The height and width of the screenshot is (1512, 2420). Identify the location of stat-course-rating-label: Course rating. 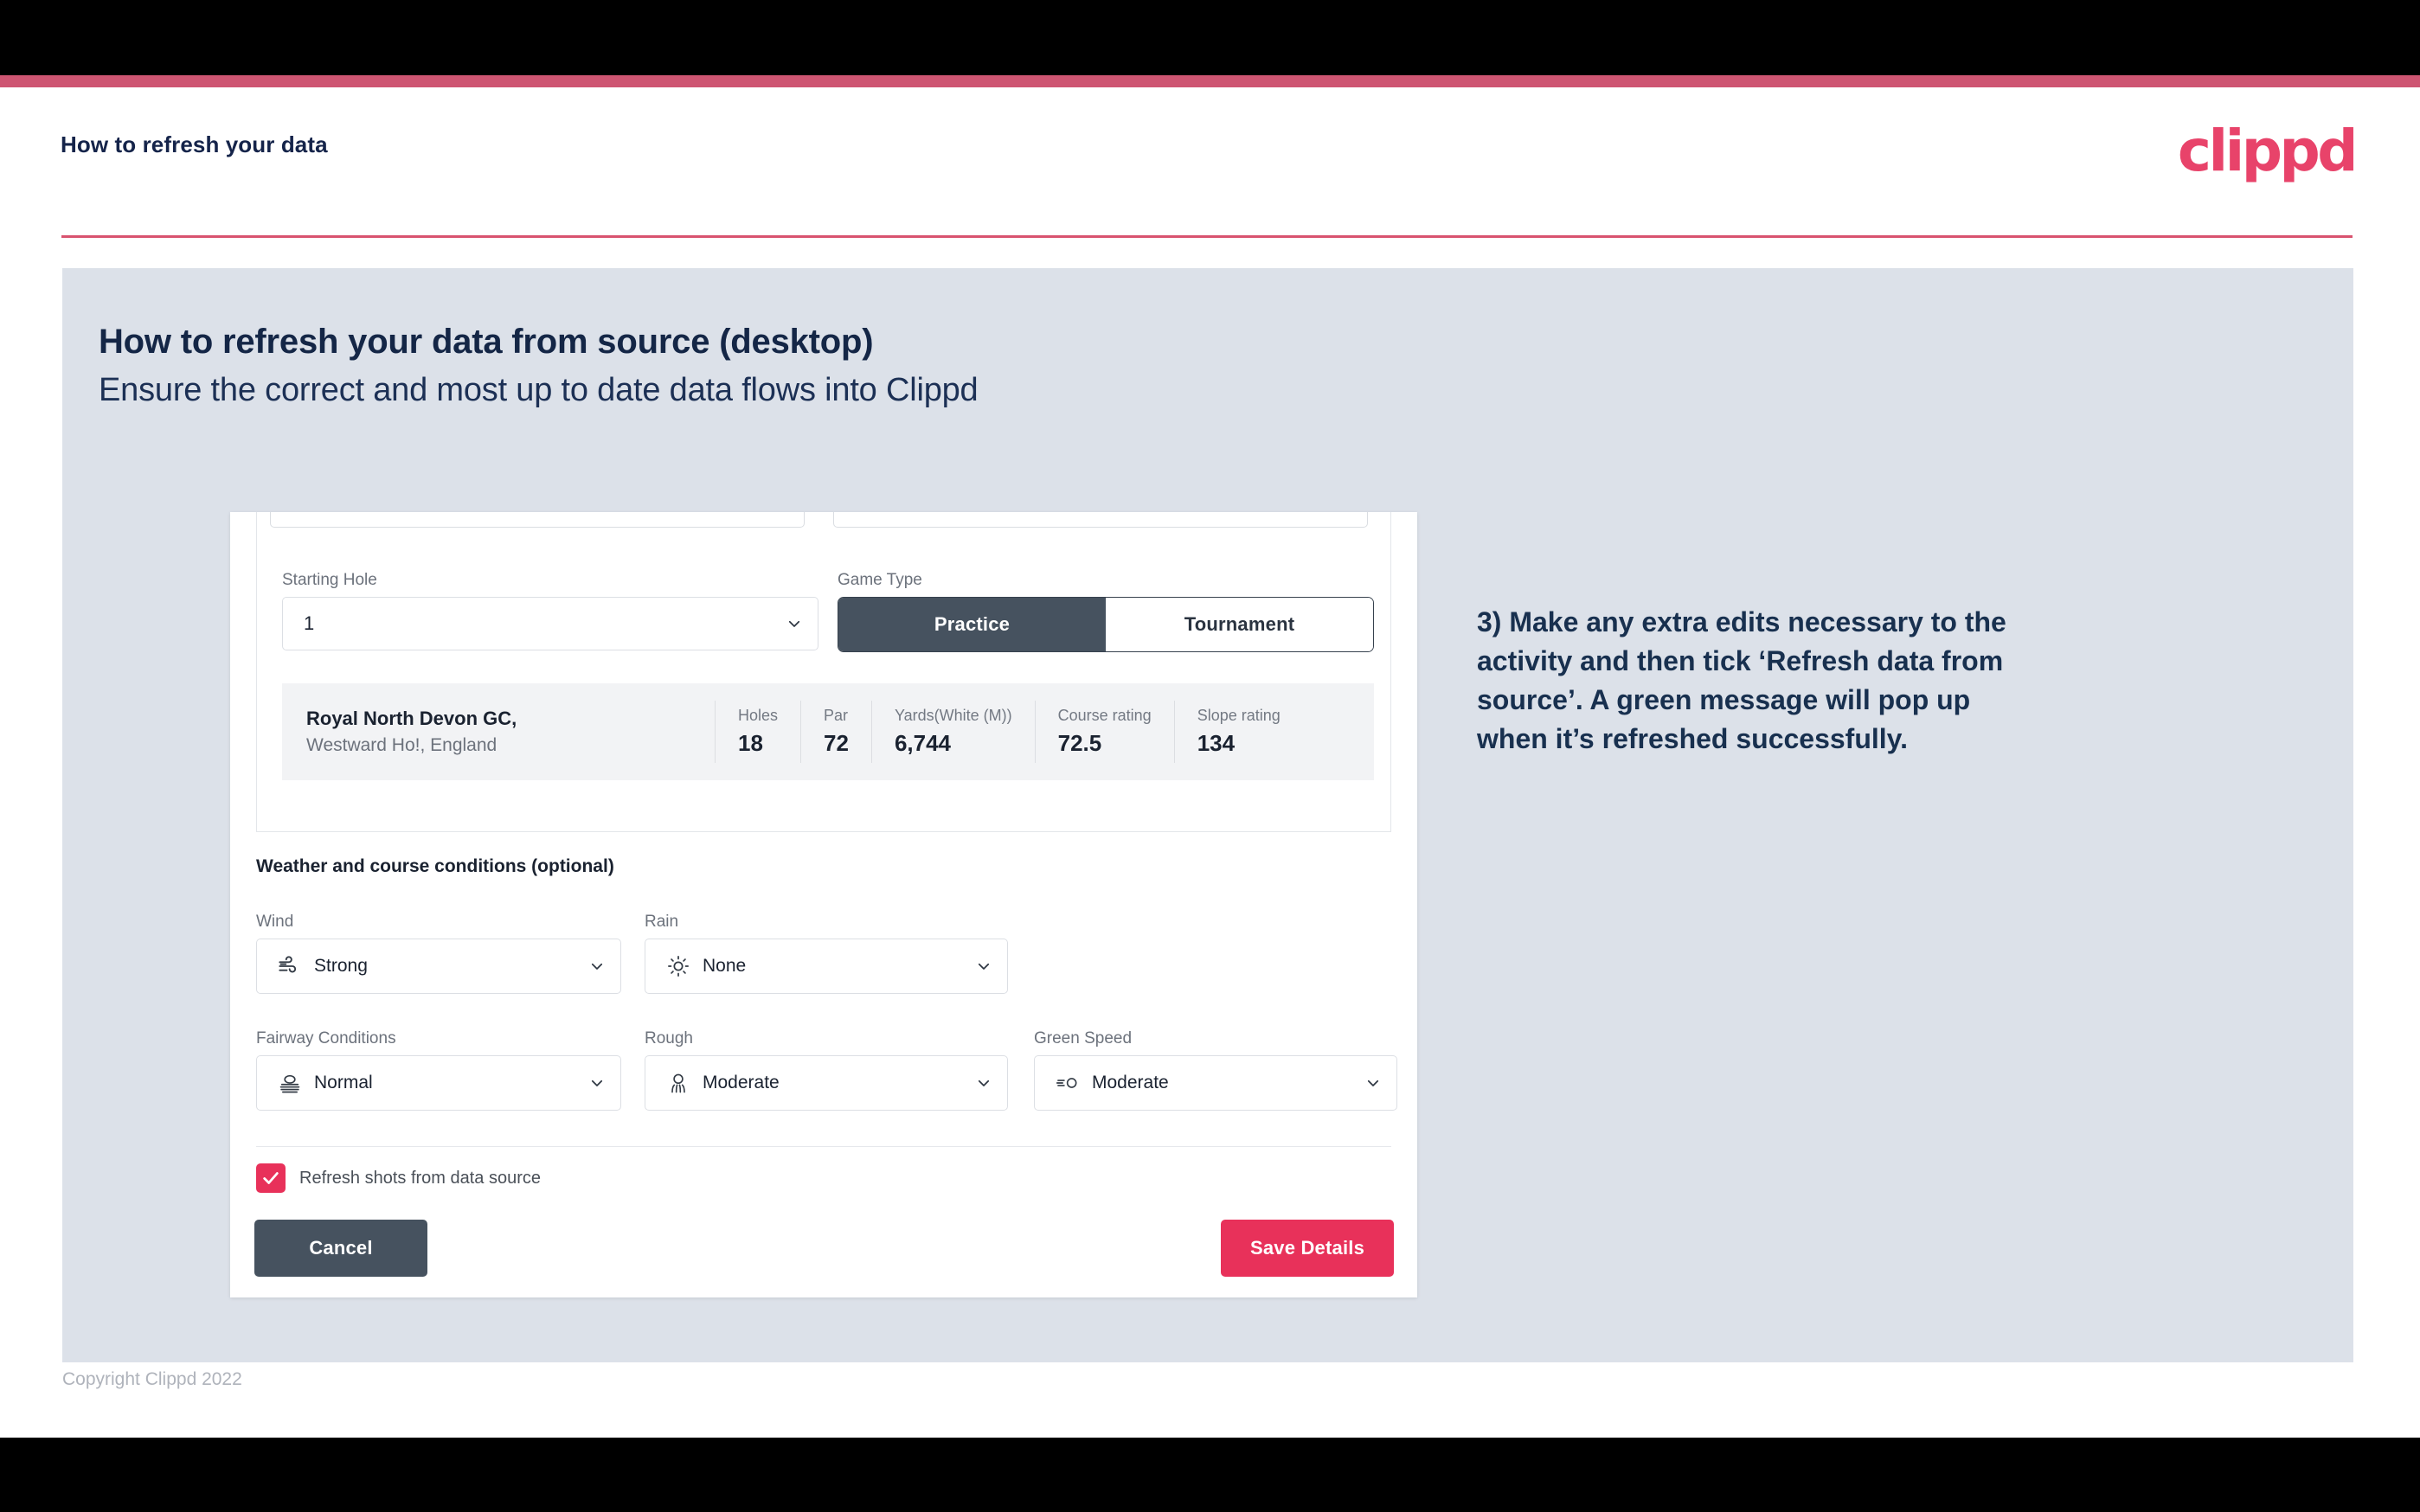
(1104, 716).